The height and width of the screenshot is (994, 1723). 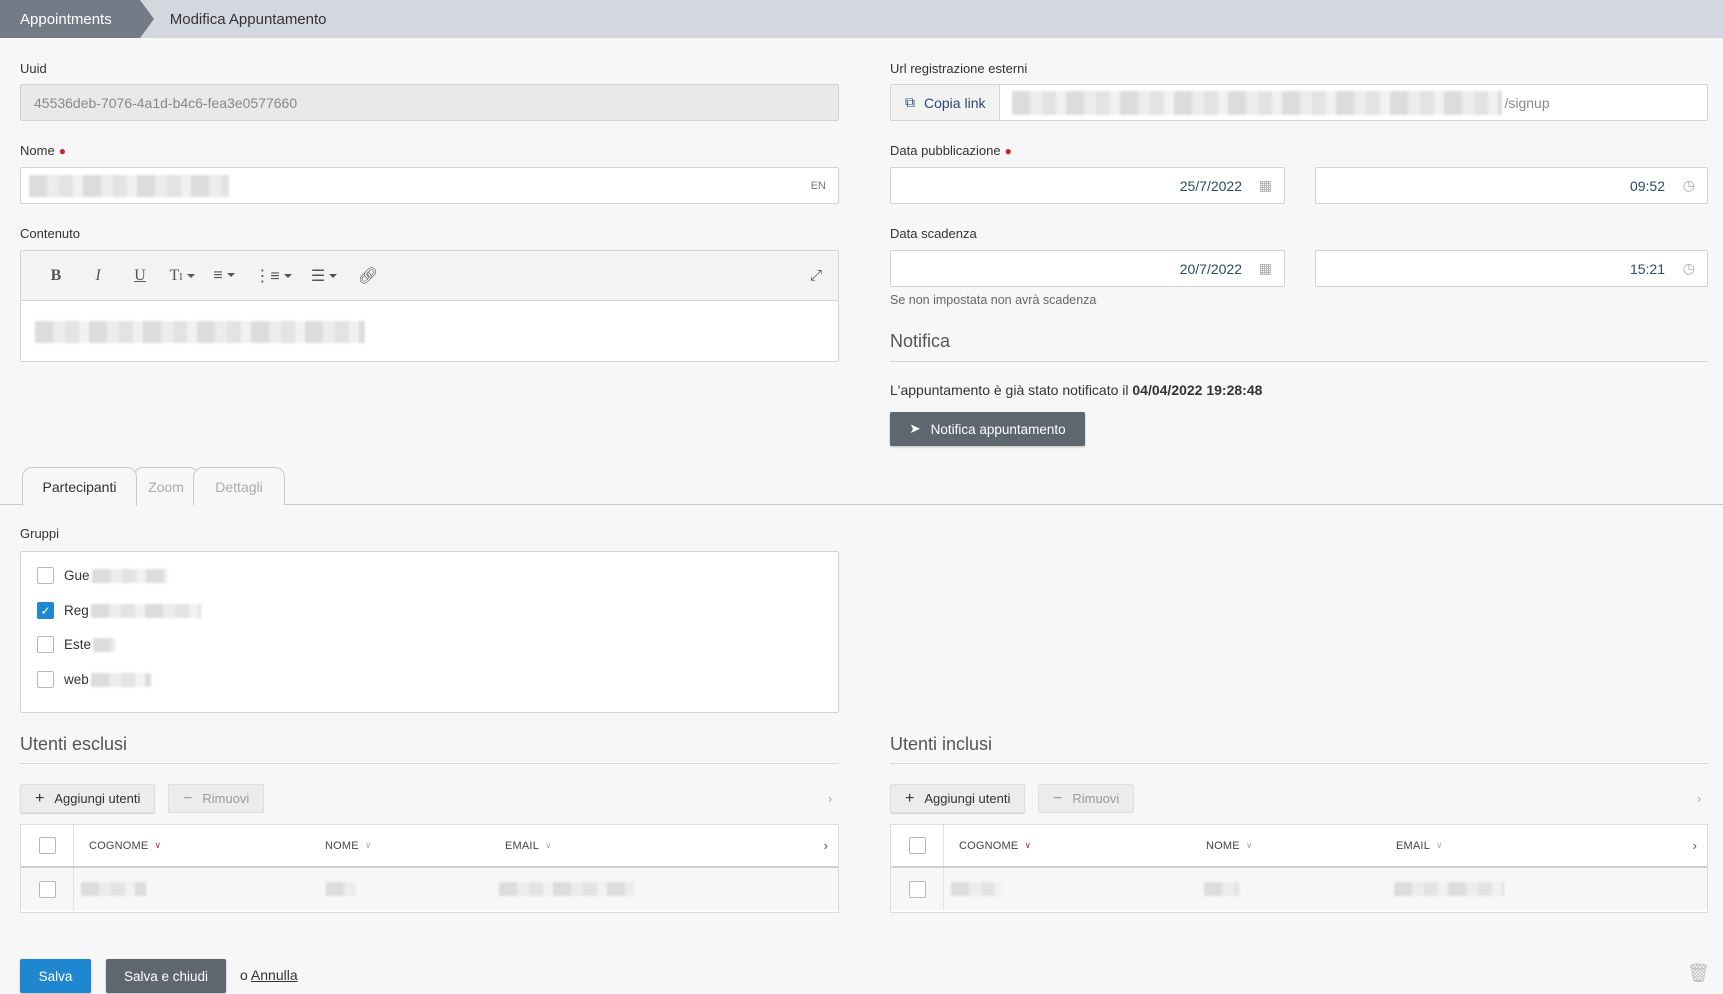 What do you see at coordinates (959, 68) in the screenshot?
I see `url-label: Url registrazione esterni` at bounding box center [959, 68].